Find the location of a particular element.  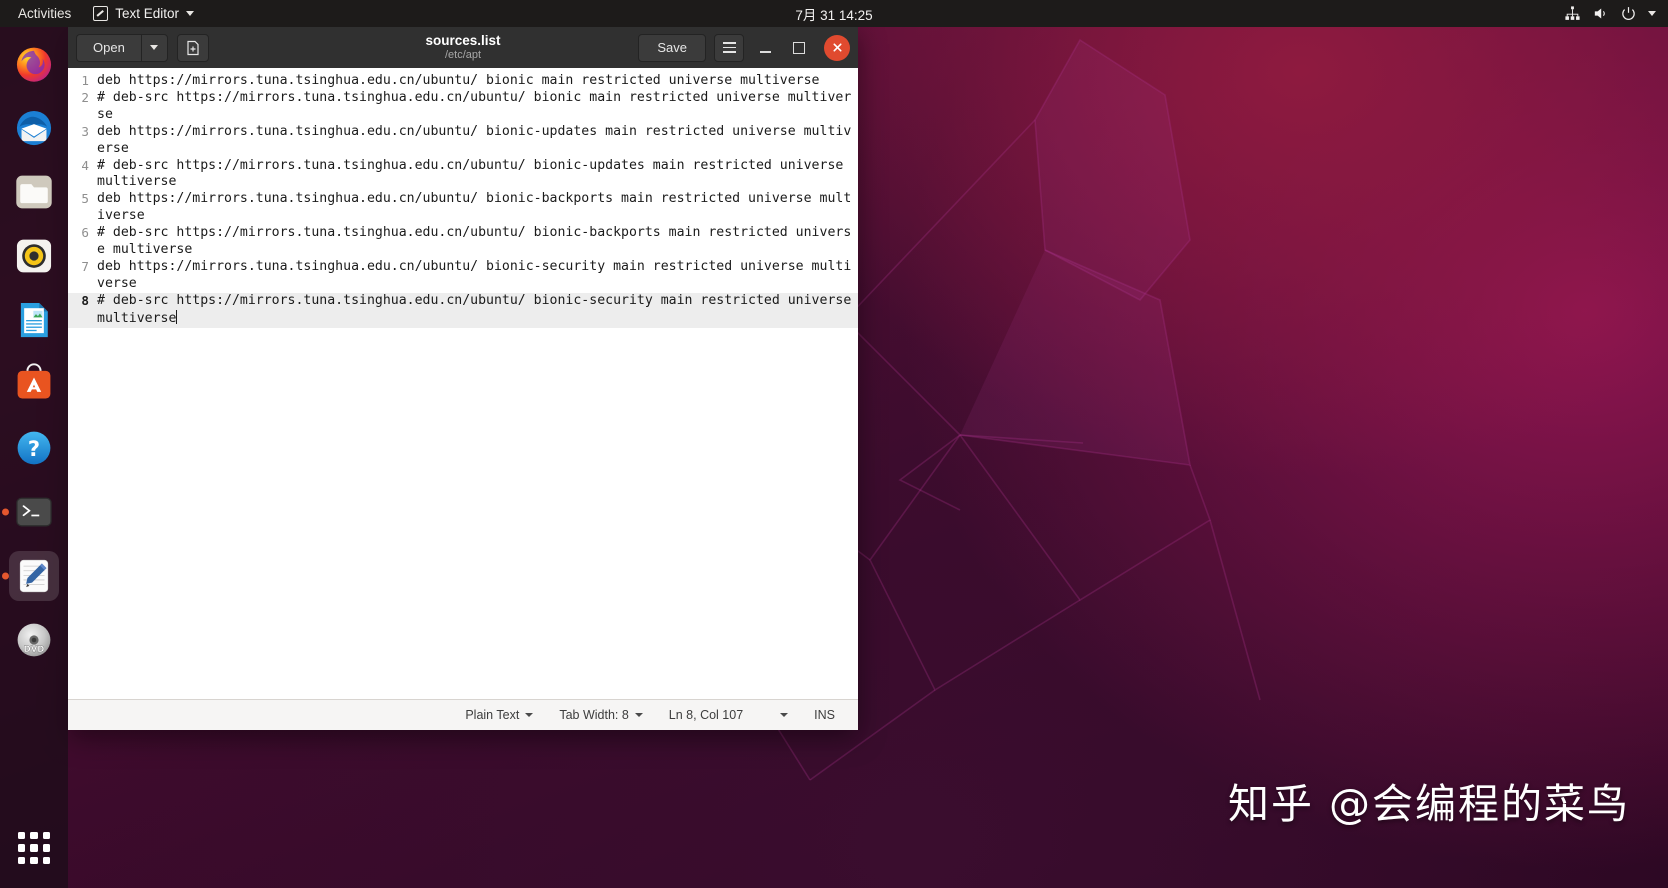

tab-width-selector: Tab Width: 8 is located at coordinates (600, 715).